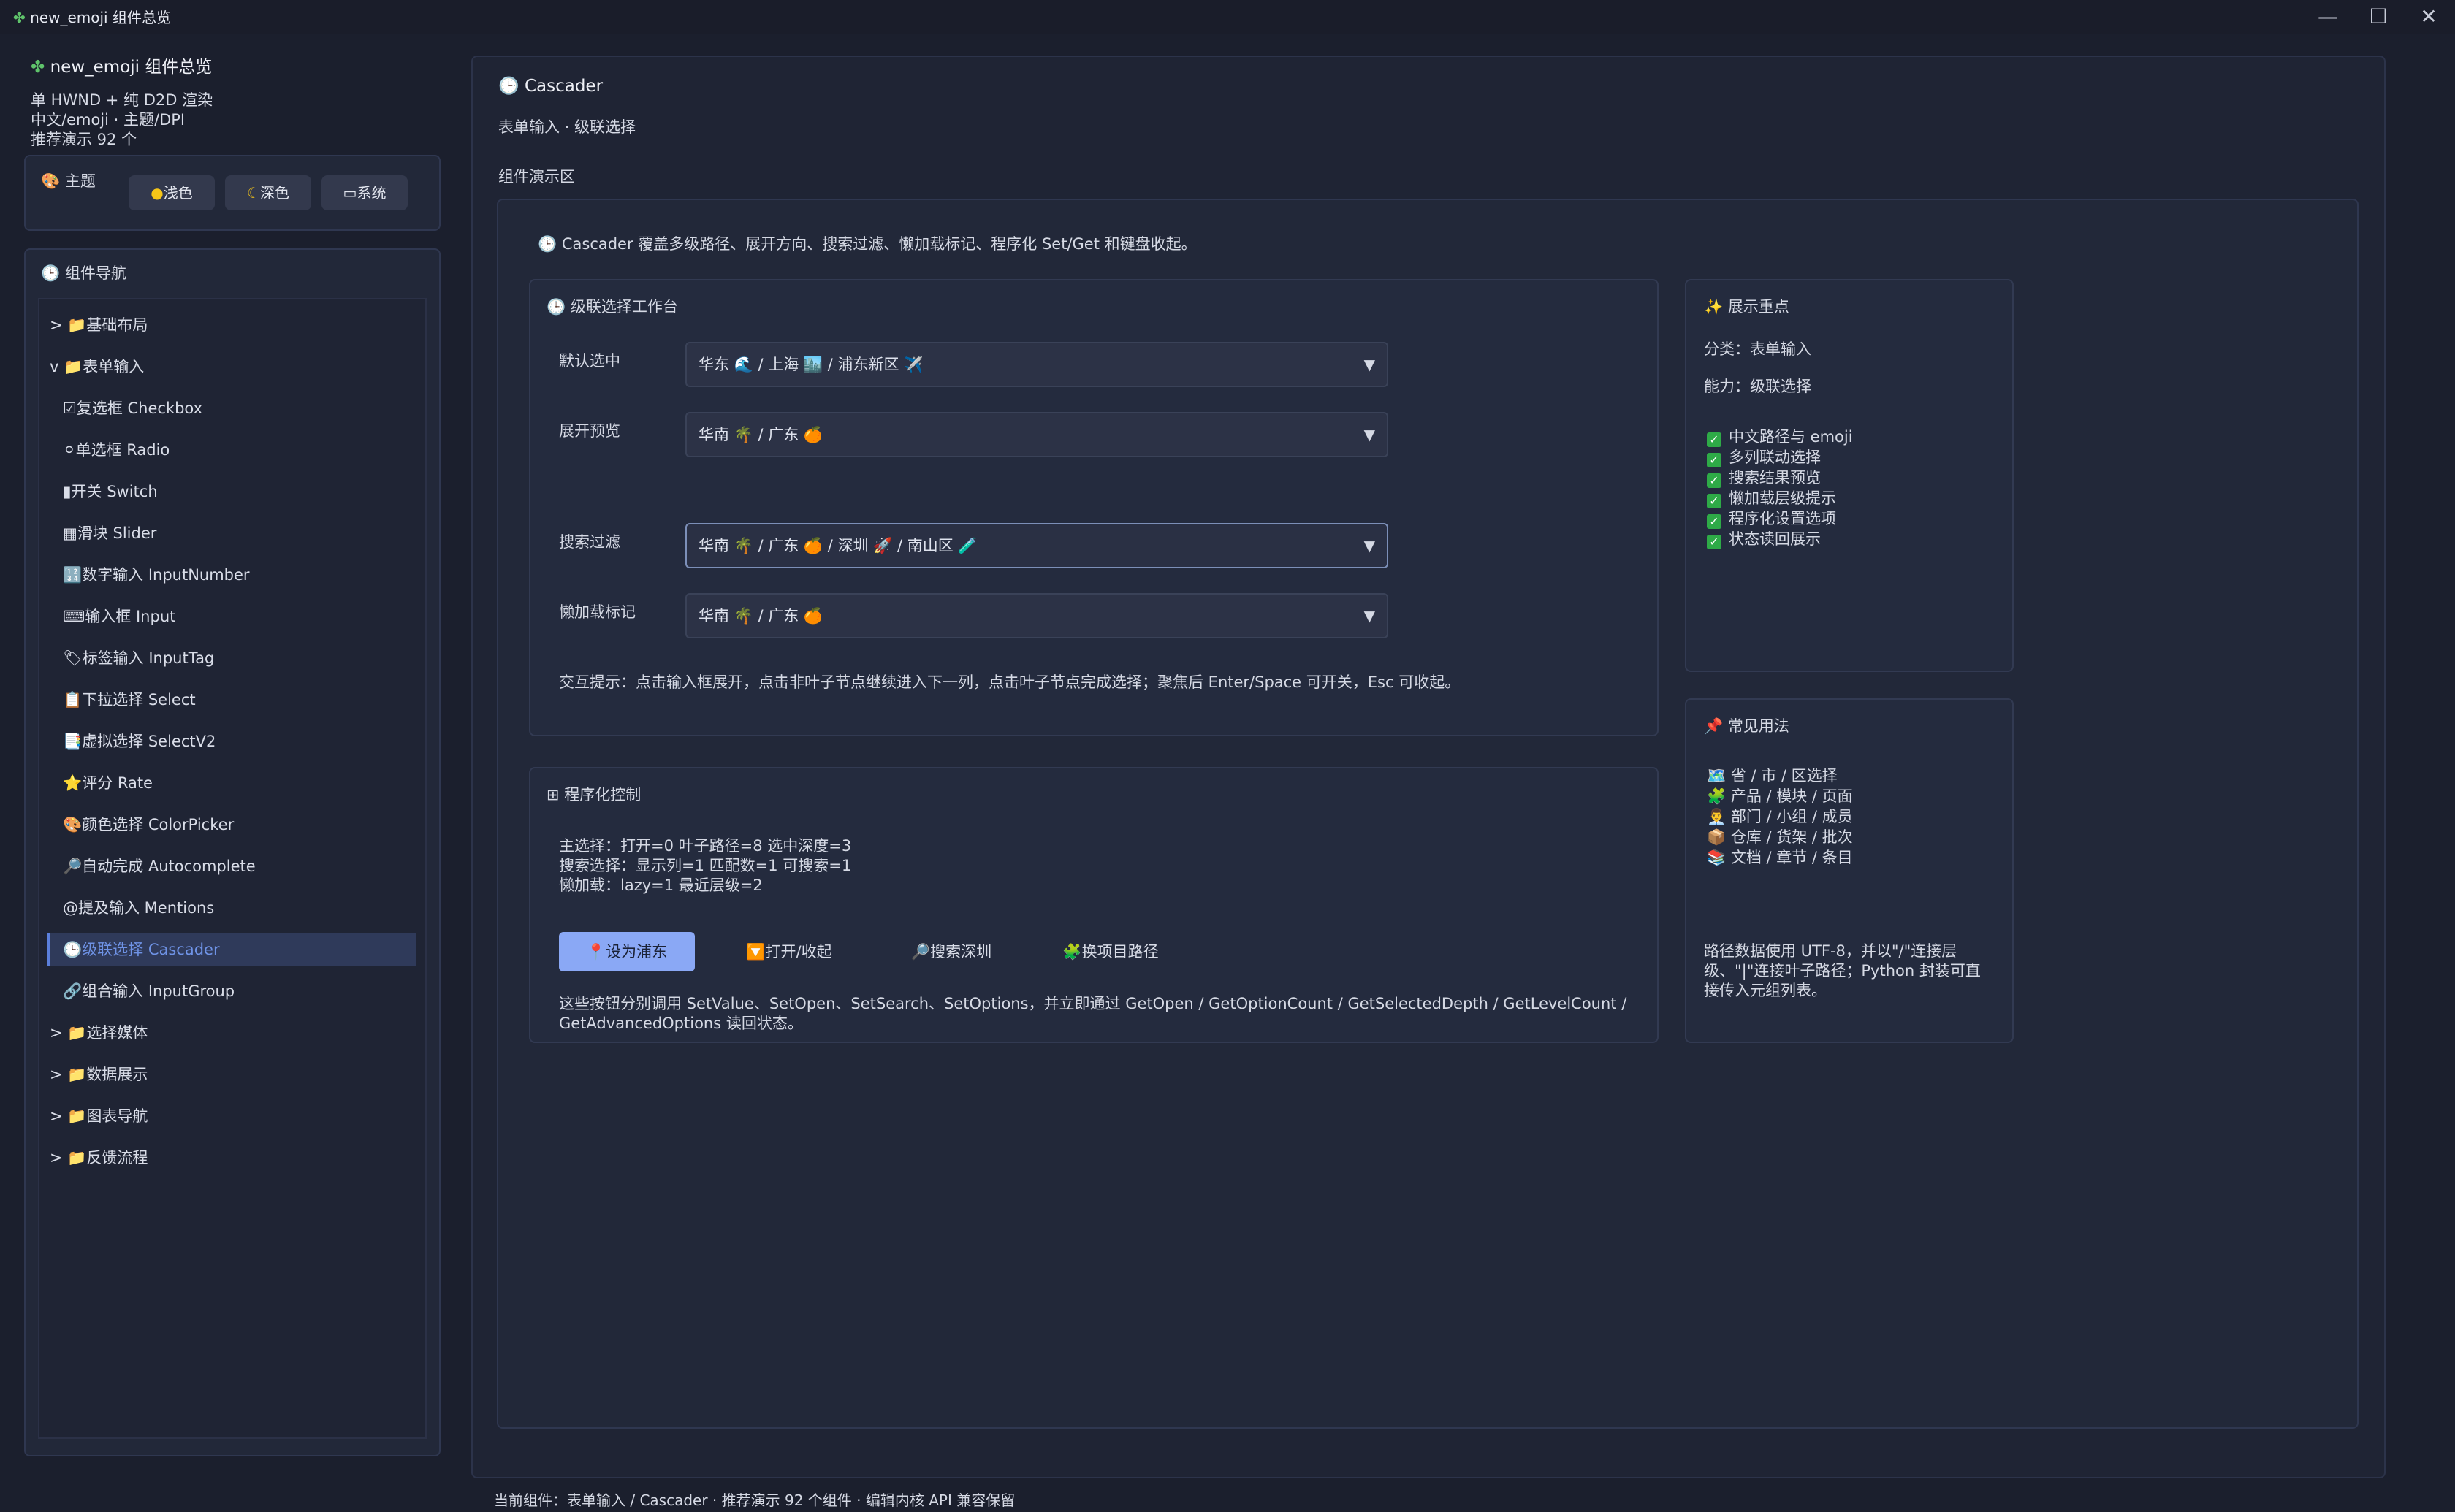 Image resolution: width=2455 pixels, height=1512 pixels. I want to click on nav-item-rate: ⭐评分 Rate, so click(239, 783).